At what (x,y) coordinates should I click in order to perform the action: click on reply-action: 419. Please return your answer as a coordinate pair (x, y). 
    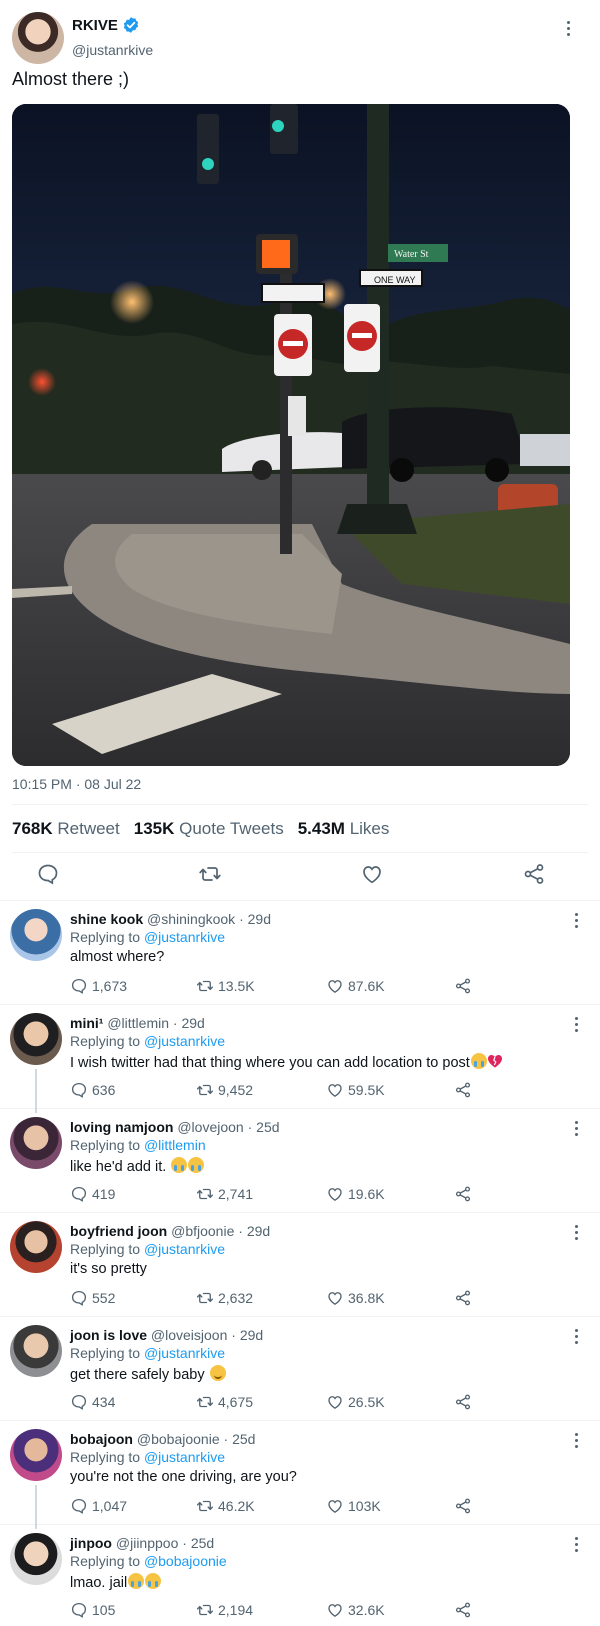
    Looking at the image, I should click on (92, 1194).